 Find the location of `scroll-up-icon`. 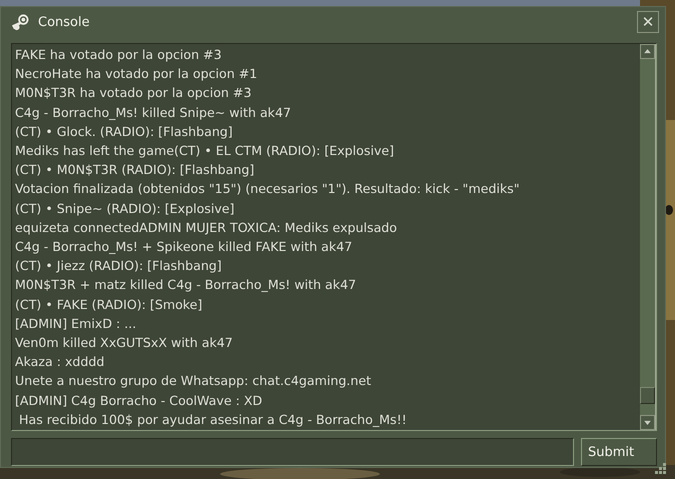

scroll-up-icon is located at coordinates (647, 51).